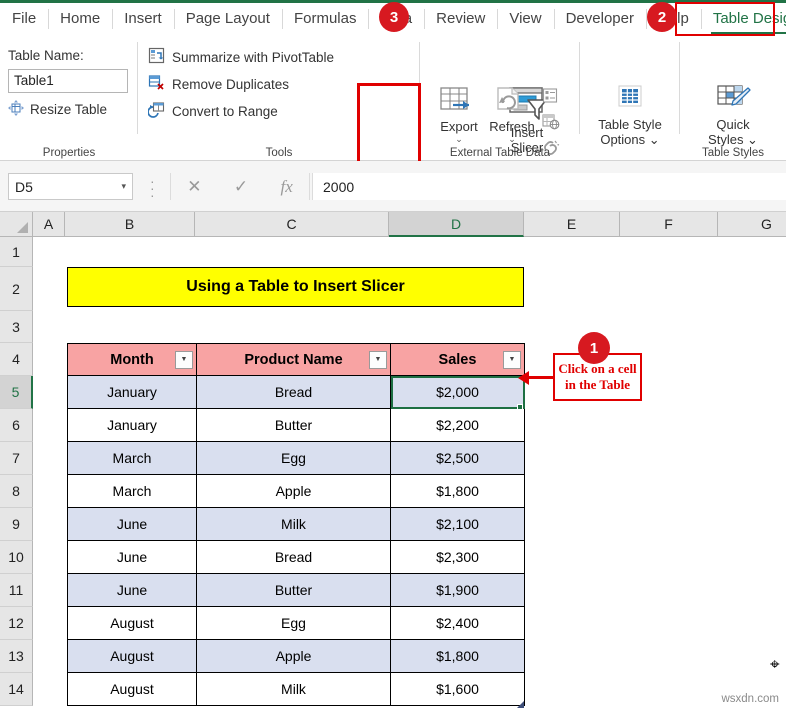 This screenshot has width=786, height=710. Describe the element at coordinates (599, 19) in the screenshot. I see `tab-developer: Developer` at that location.